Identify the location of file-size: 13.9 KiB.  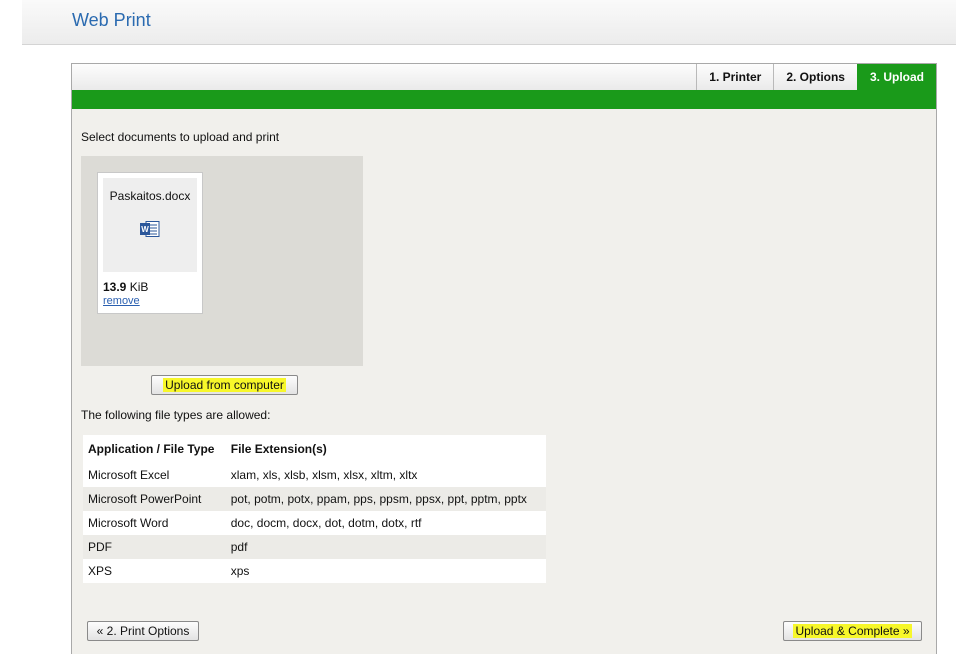
(125, 287).